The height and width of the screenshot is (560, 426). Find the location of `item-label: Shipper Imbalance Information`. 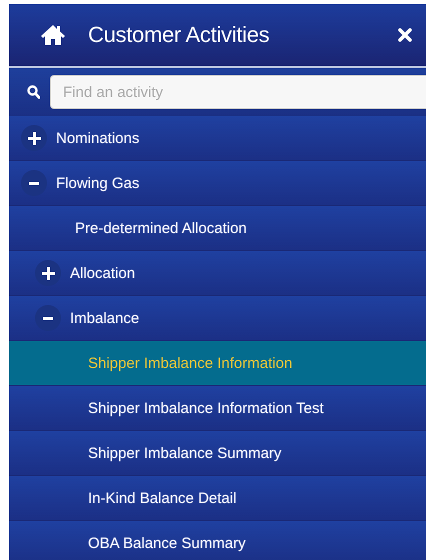

item-label: Shipper Imbalance Information is located at coordinates (190, 363).